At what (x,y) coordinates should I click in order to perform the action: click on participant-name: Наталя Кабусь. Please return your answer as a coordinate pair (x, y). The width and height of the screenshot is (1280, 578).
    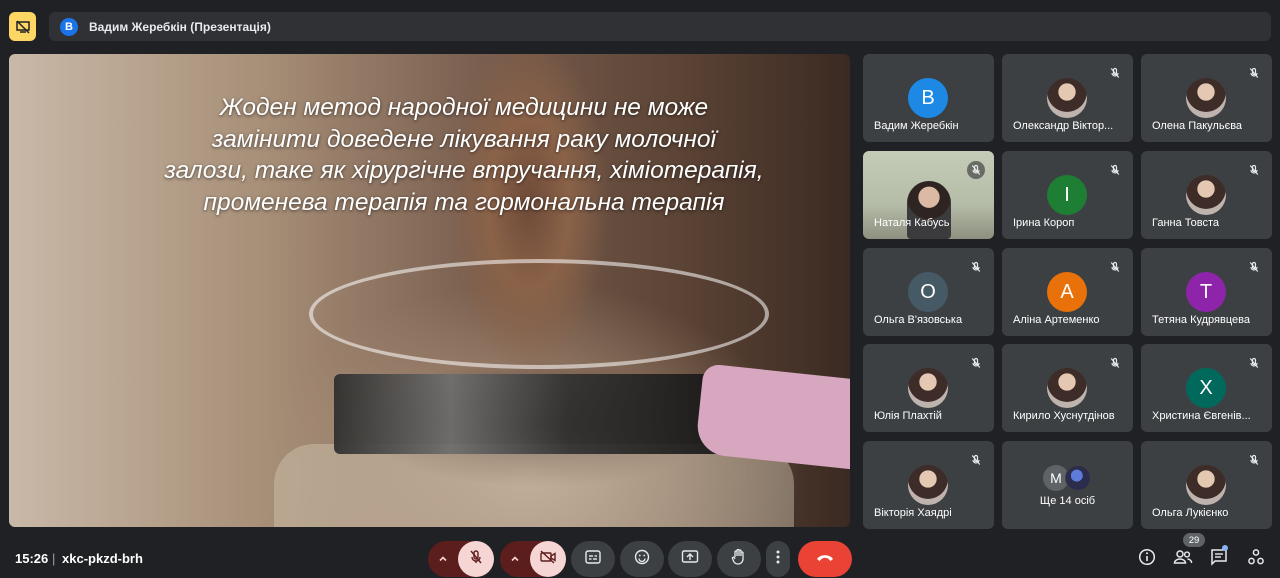
    Looking at the image, I should click on (912, 223).